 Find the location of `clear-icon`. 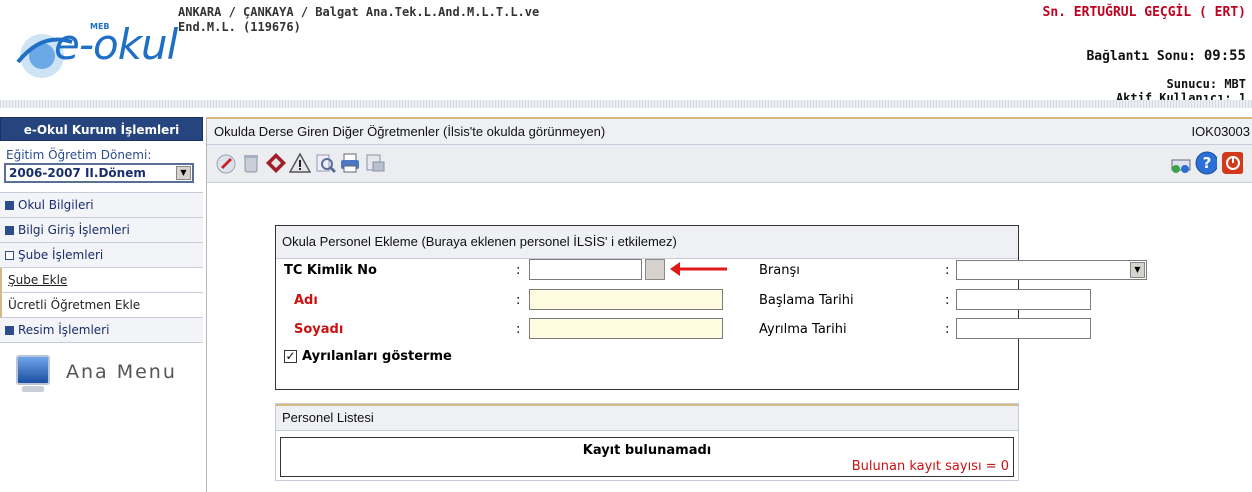

clear-icon is located at coordinates (276, 163).